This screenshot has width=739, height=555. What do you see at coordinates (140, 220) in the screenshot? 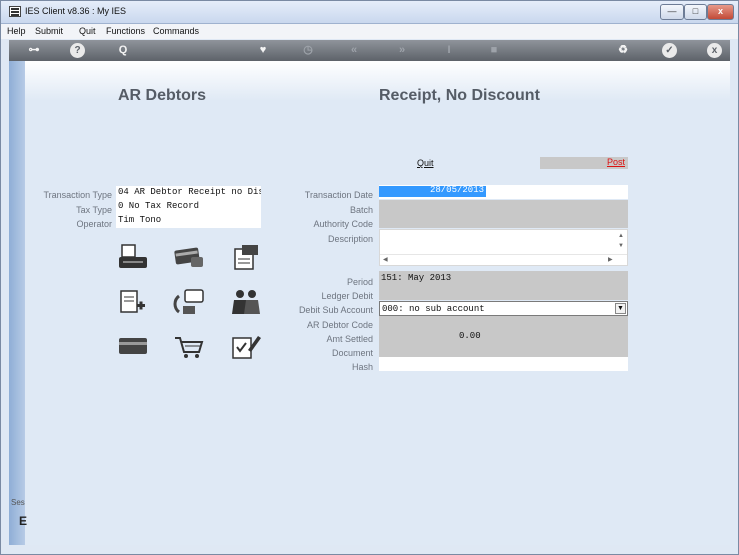
I see `operator-value: Tim Tono` at bounding box center [140, 220].